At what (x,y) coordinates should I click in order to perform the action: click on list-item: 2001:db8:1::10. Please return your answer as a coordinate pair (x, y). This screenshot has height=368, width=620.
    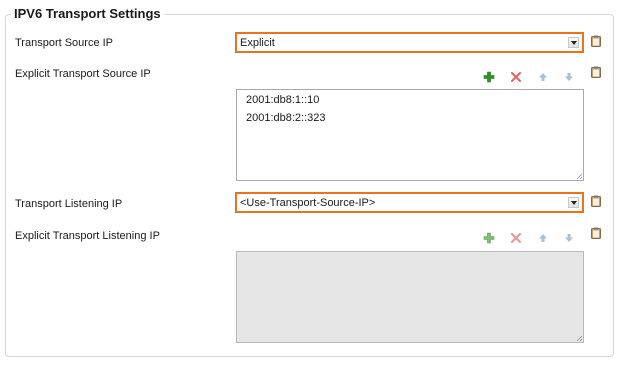
    Looking at the image, I should click on (282, 100).